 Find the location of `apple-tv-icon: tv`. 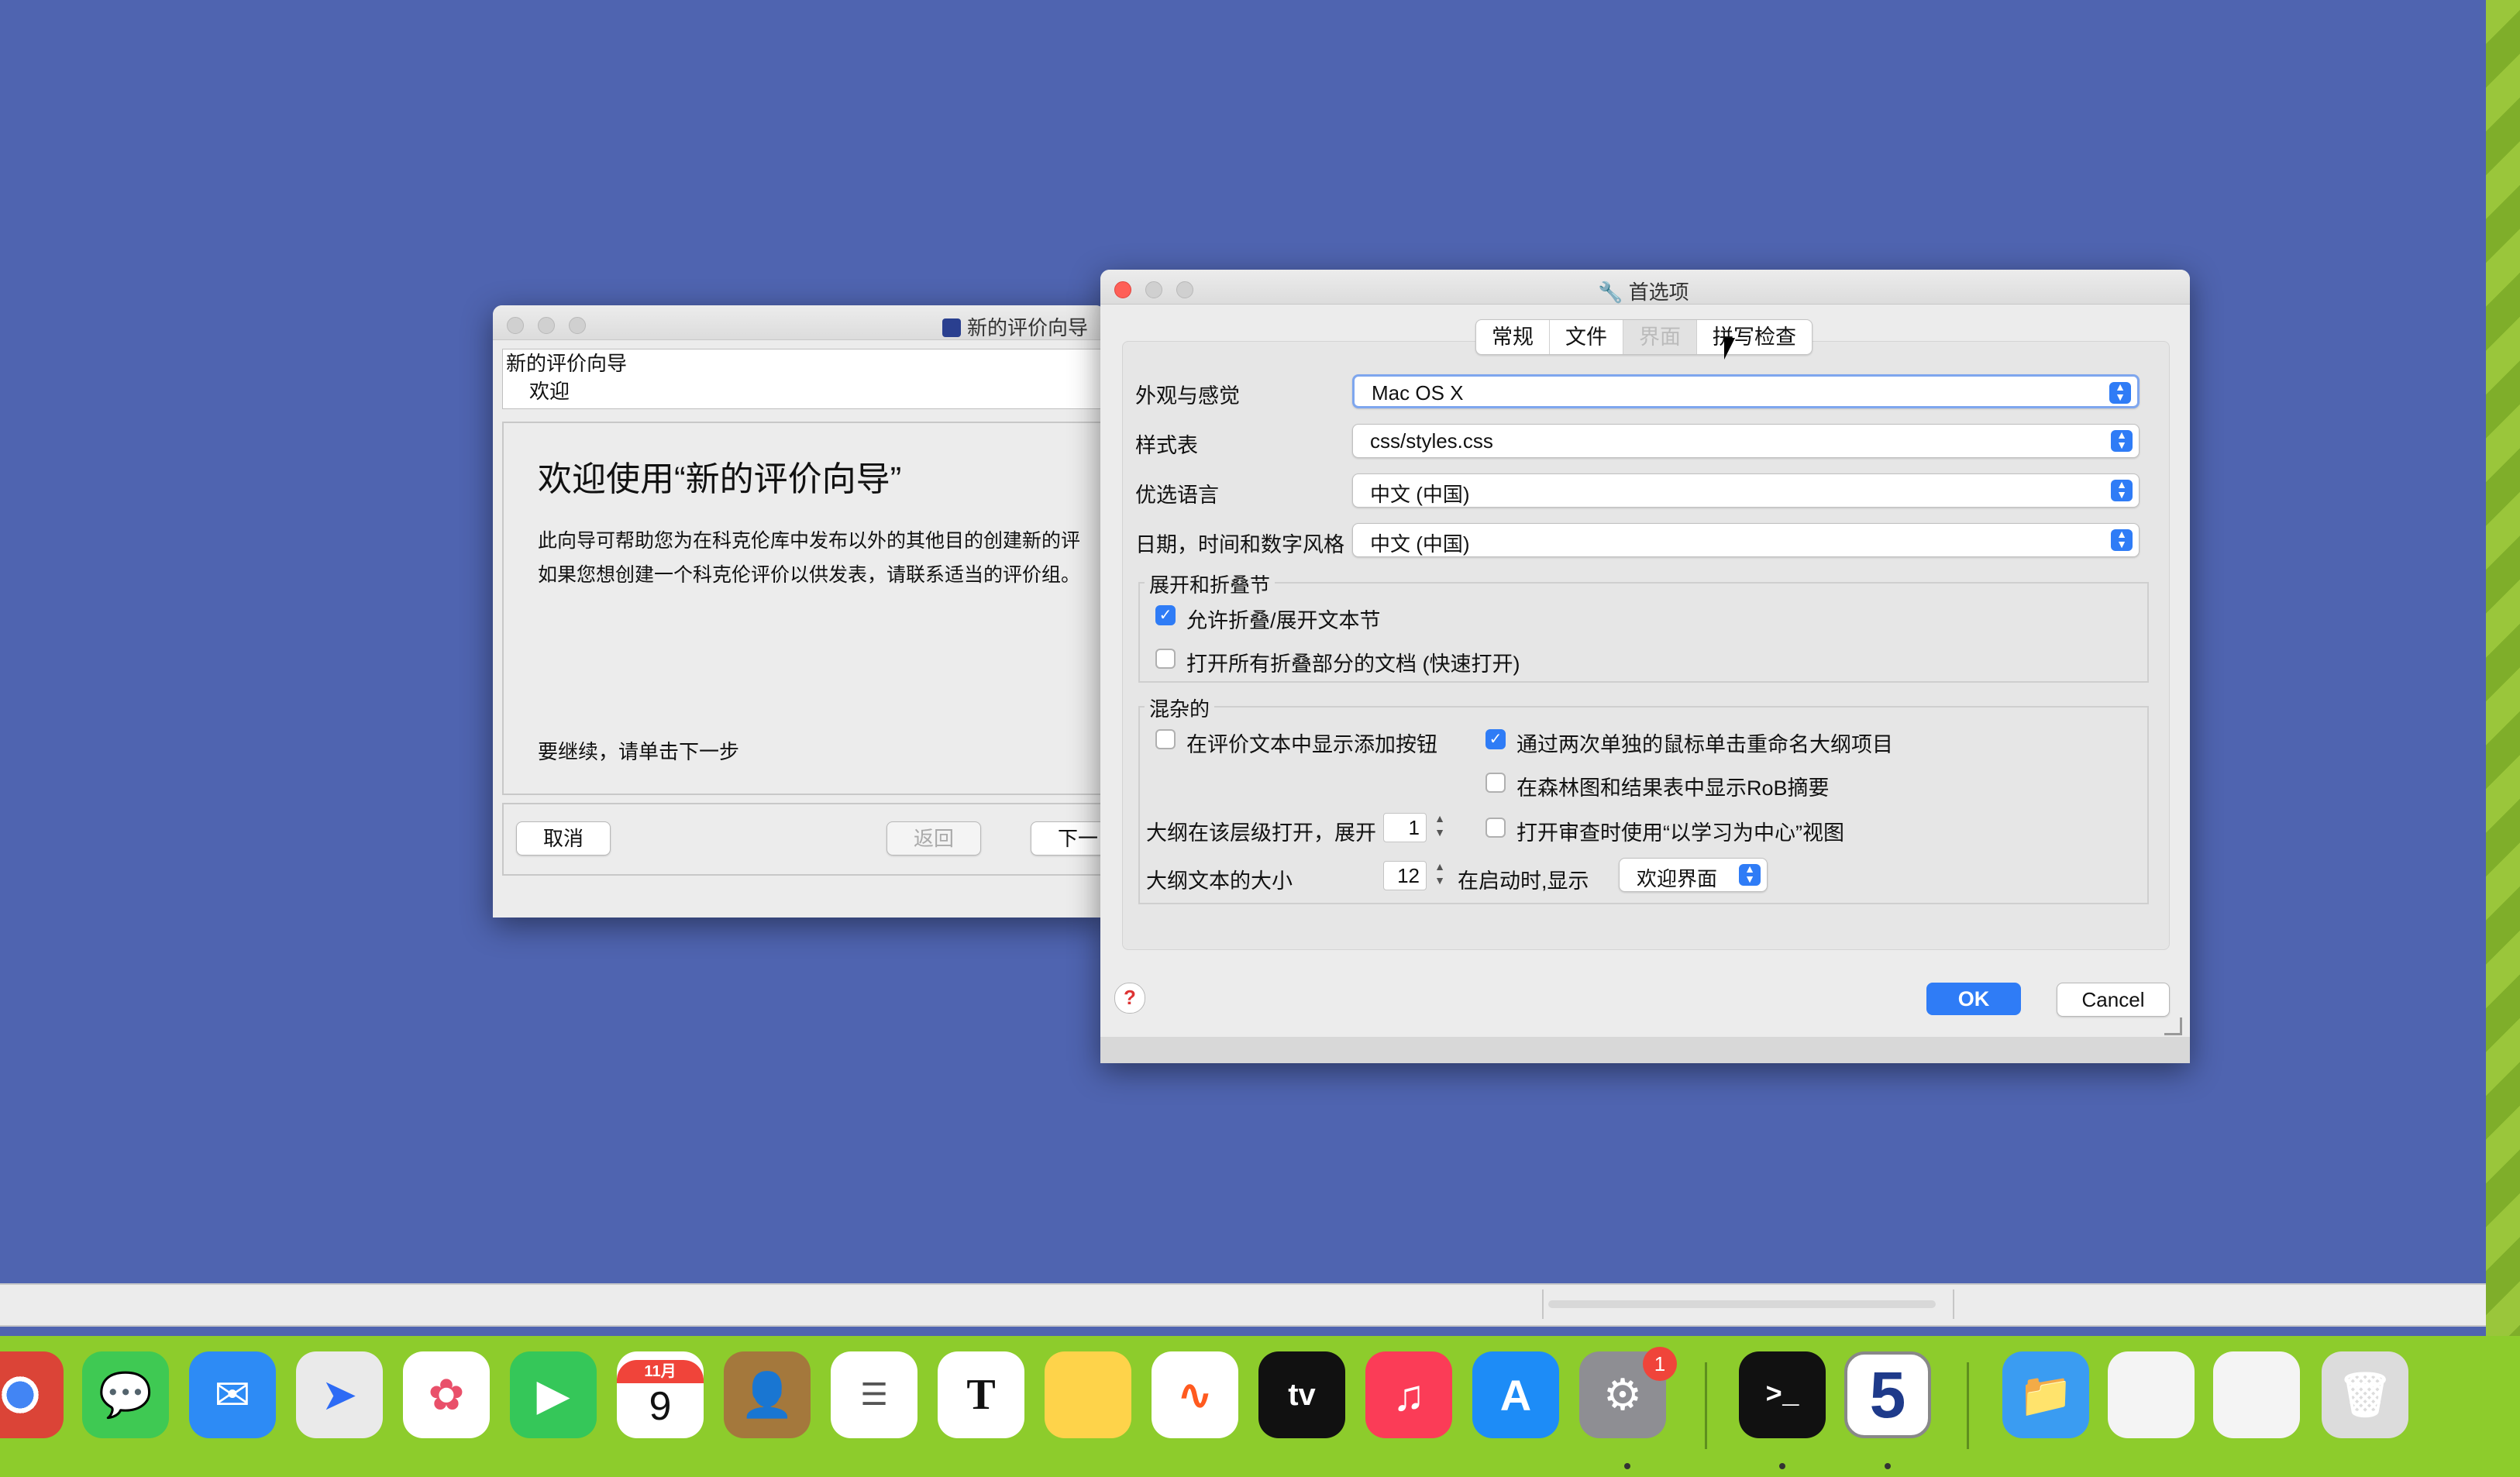

apple-tv-icon: tv is located at coordinates (1302, 1394).